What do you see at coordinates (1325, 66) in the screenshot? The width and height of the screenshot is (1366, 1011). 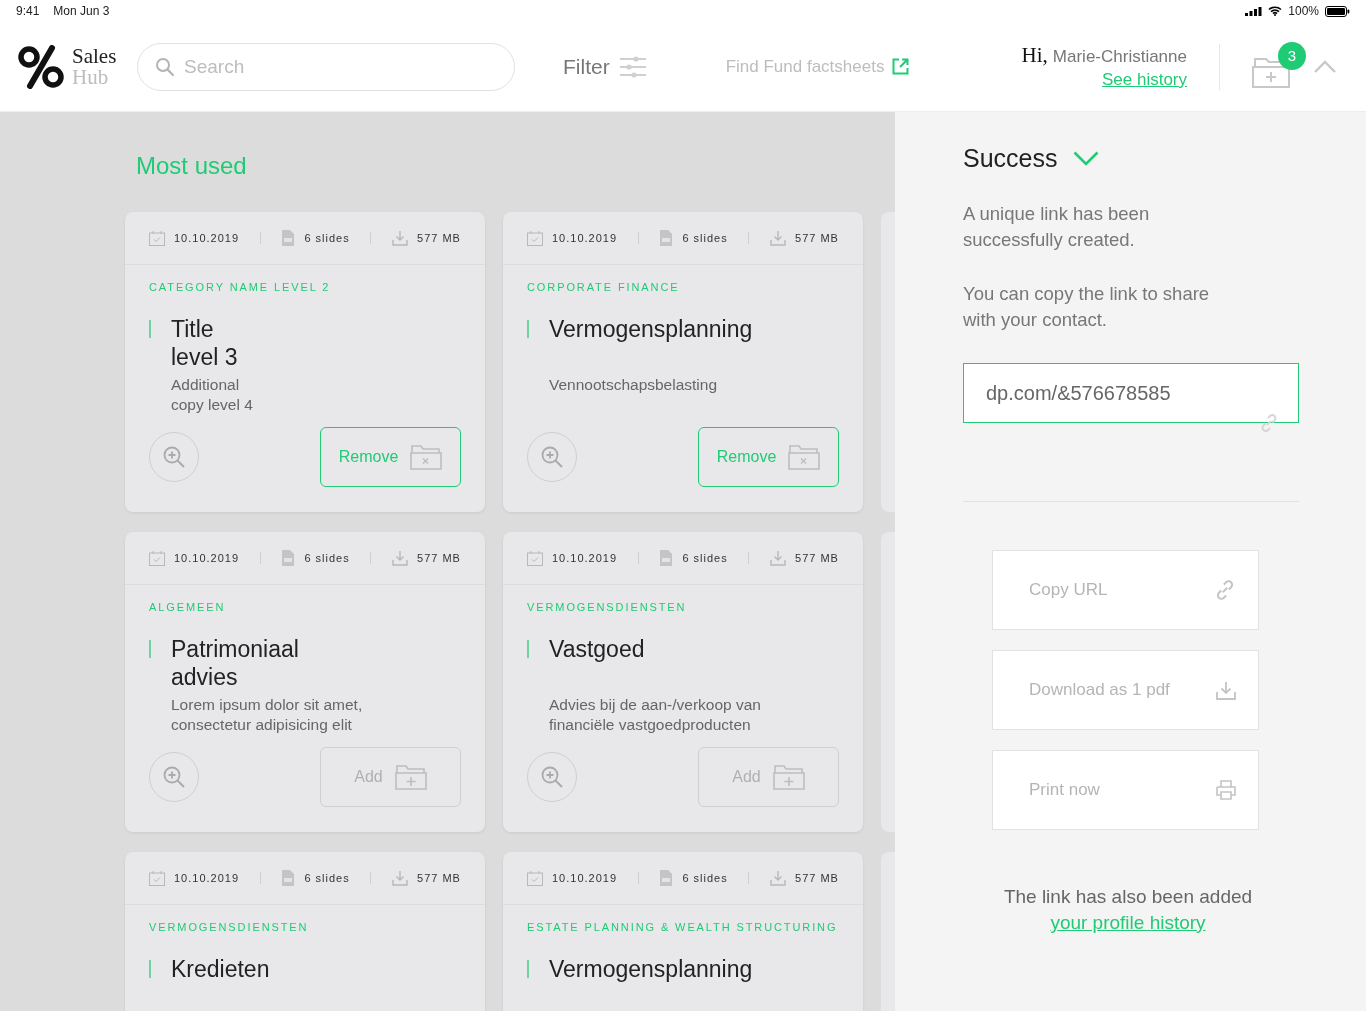 I see `chevron-up-icon` at bounding box center [1325, 66].